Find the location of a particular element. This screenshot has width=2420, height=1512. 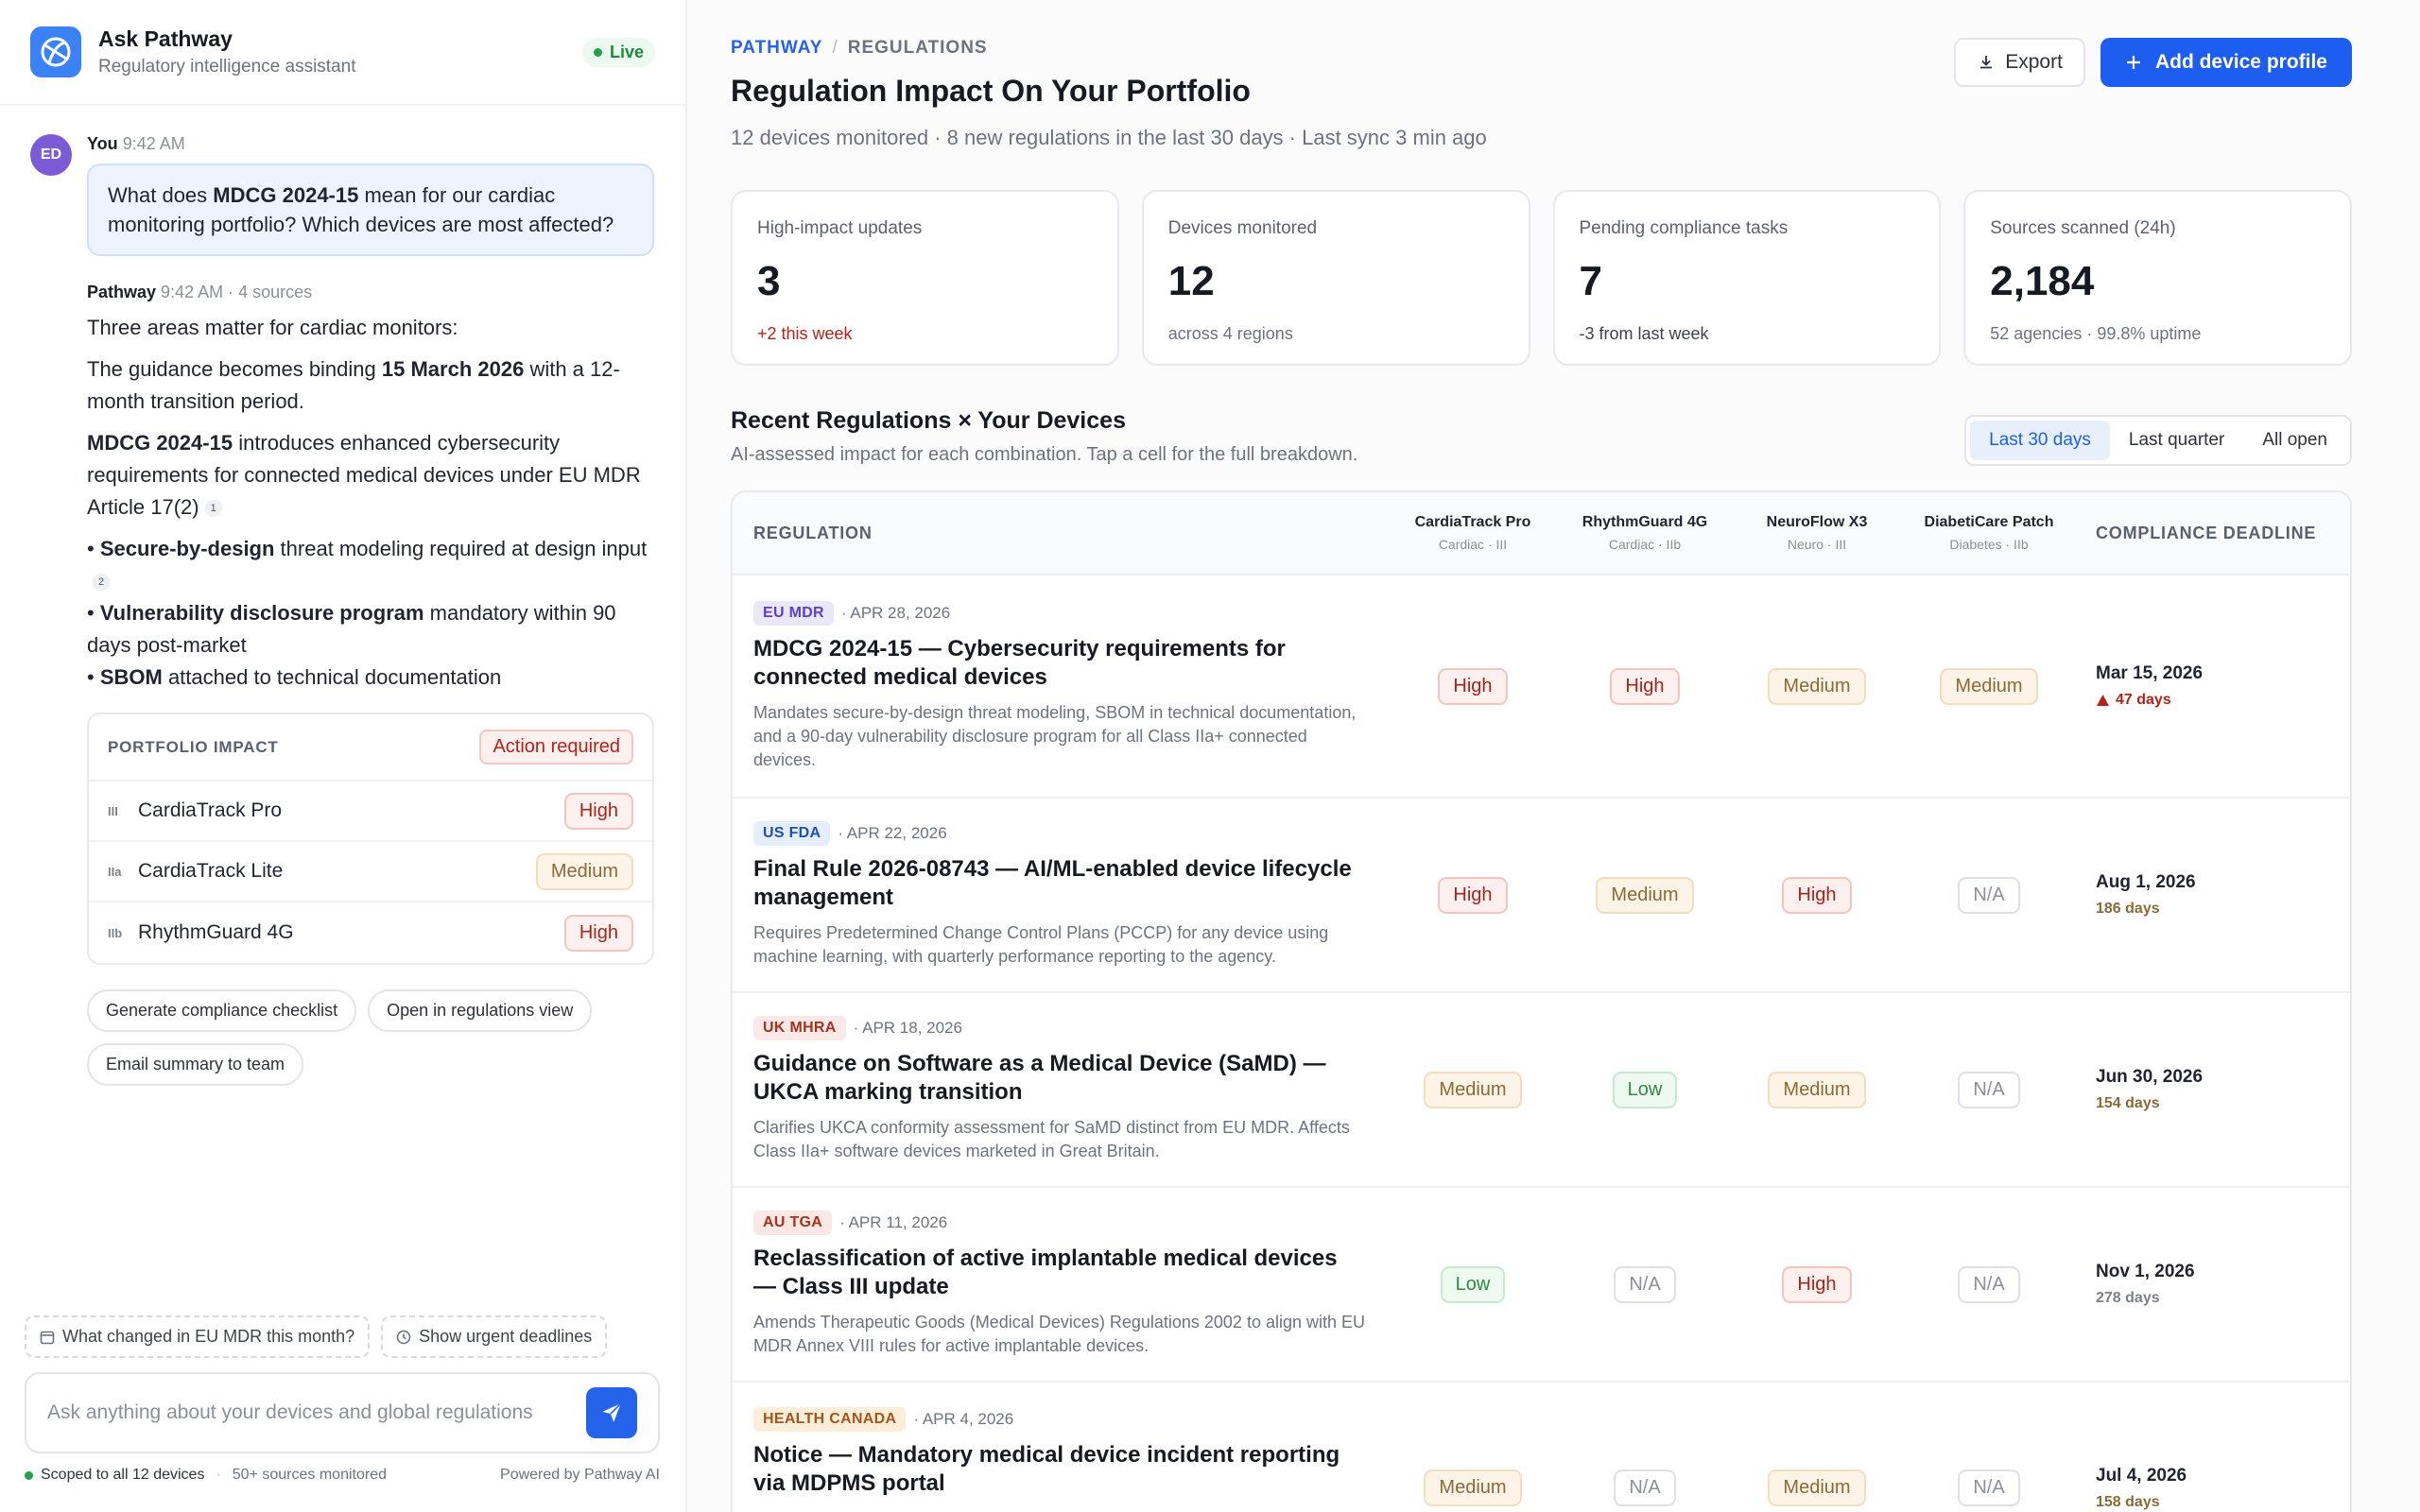

deadline-days: 158 days is located at coordinates (2128, 1502).